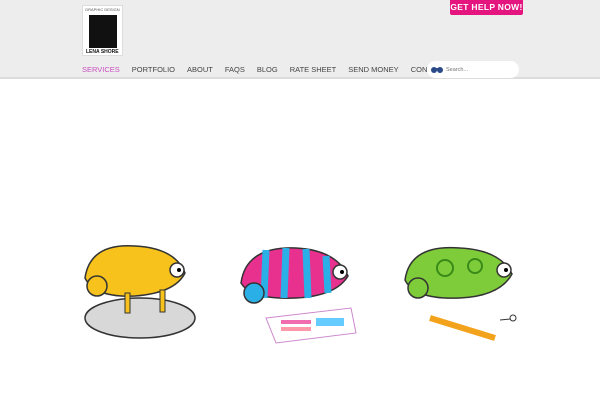  I want to click on nav-portfolio: PORTFOLIO, so click(153, 69).